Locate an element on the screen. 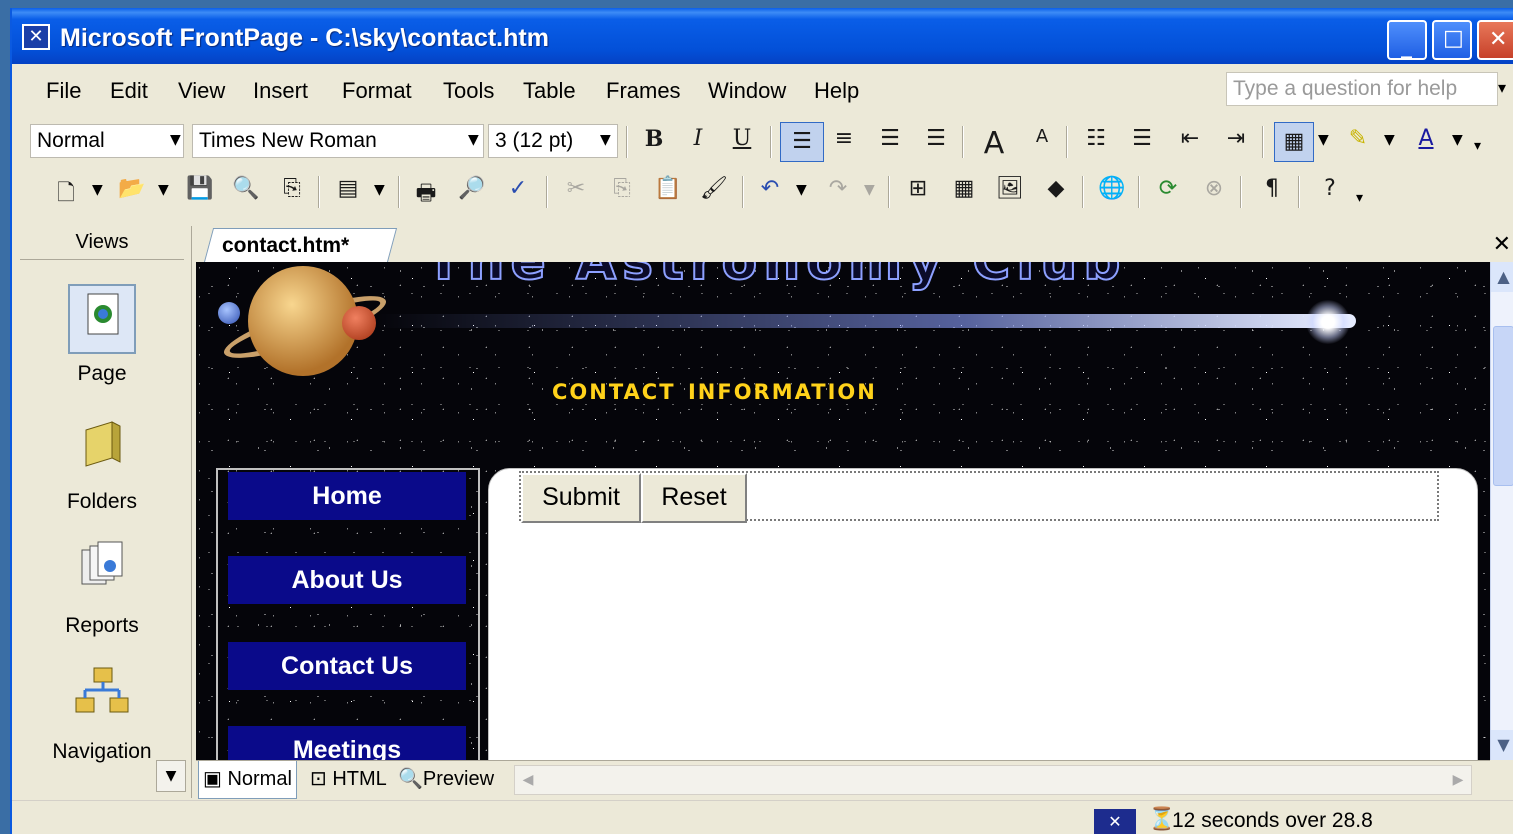 This screenshot has height=834, width=1513. redo-dropdown-icon: ▼ is located at coordinates (869, 190).